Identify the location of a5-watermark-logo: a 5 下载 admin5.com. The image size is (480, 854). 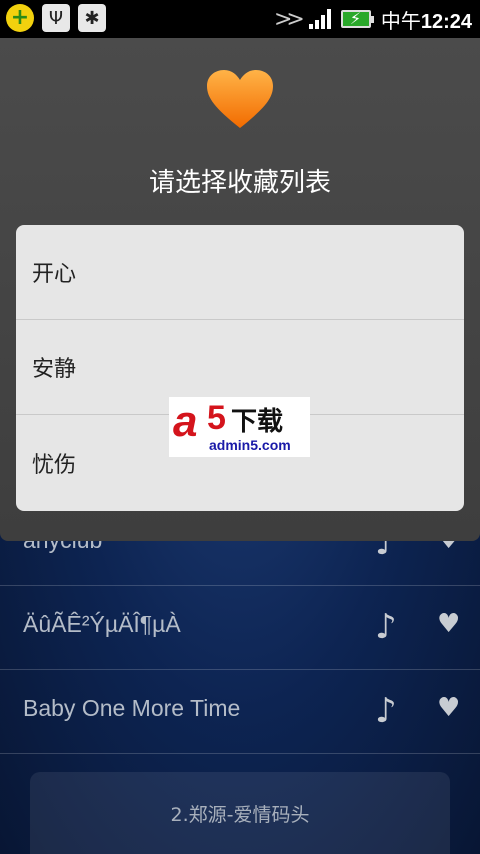
(239, 427).